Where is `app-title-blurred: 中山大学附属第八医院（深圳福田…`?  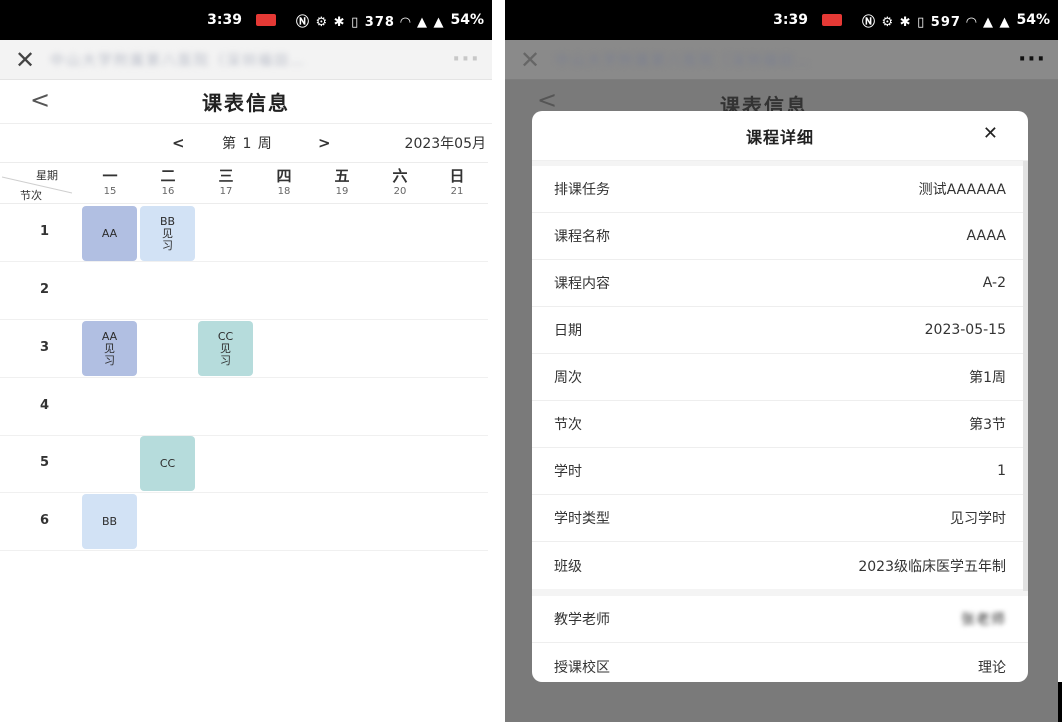 app-title-blurred: 中山大学附属第八医院（深圳福田… is located at coordinates (178, 60).